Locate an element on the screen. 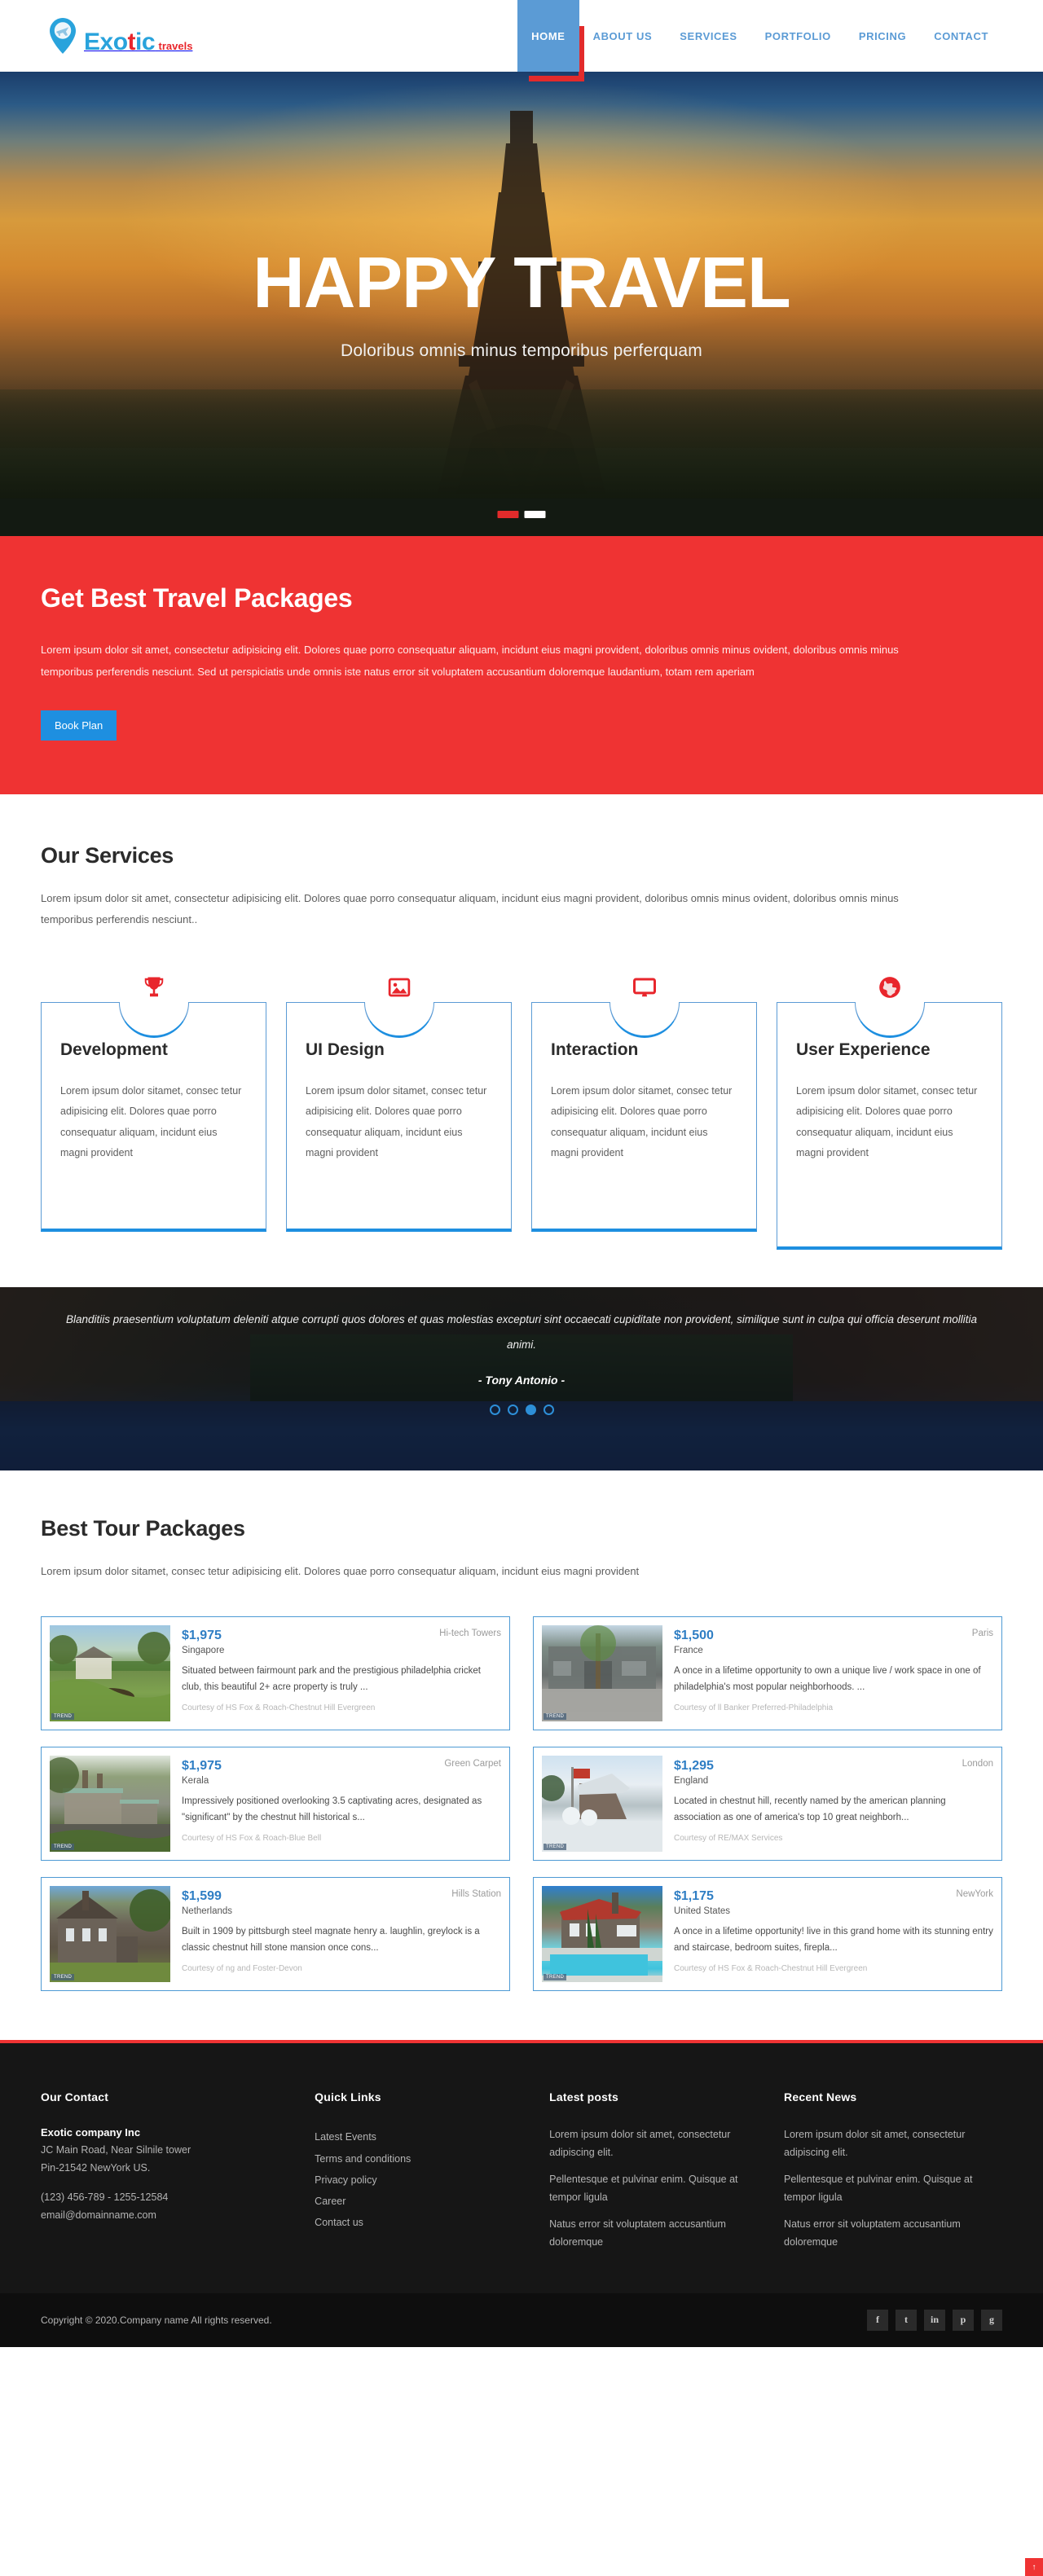 The image size is (1043, 2576). packages-title: Best Tour Packages is located at coordinates (143, 1528).